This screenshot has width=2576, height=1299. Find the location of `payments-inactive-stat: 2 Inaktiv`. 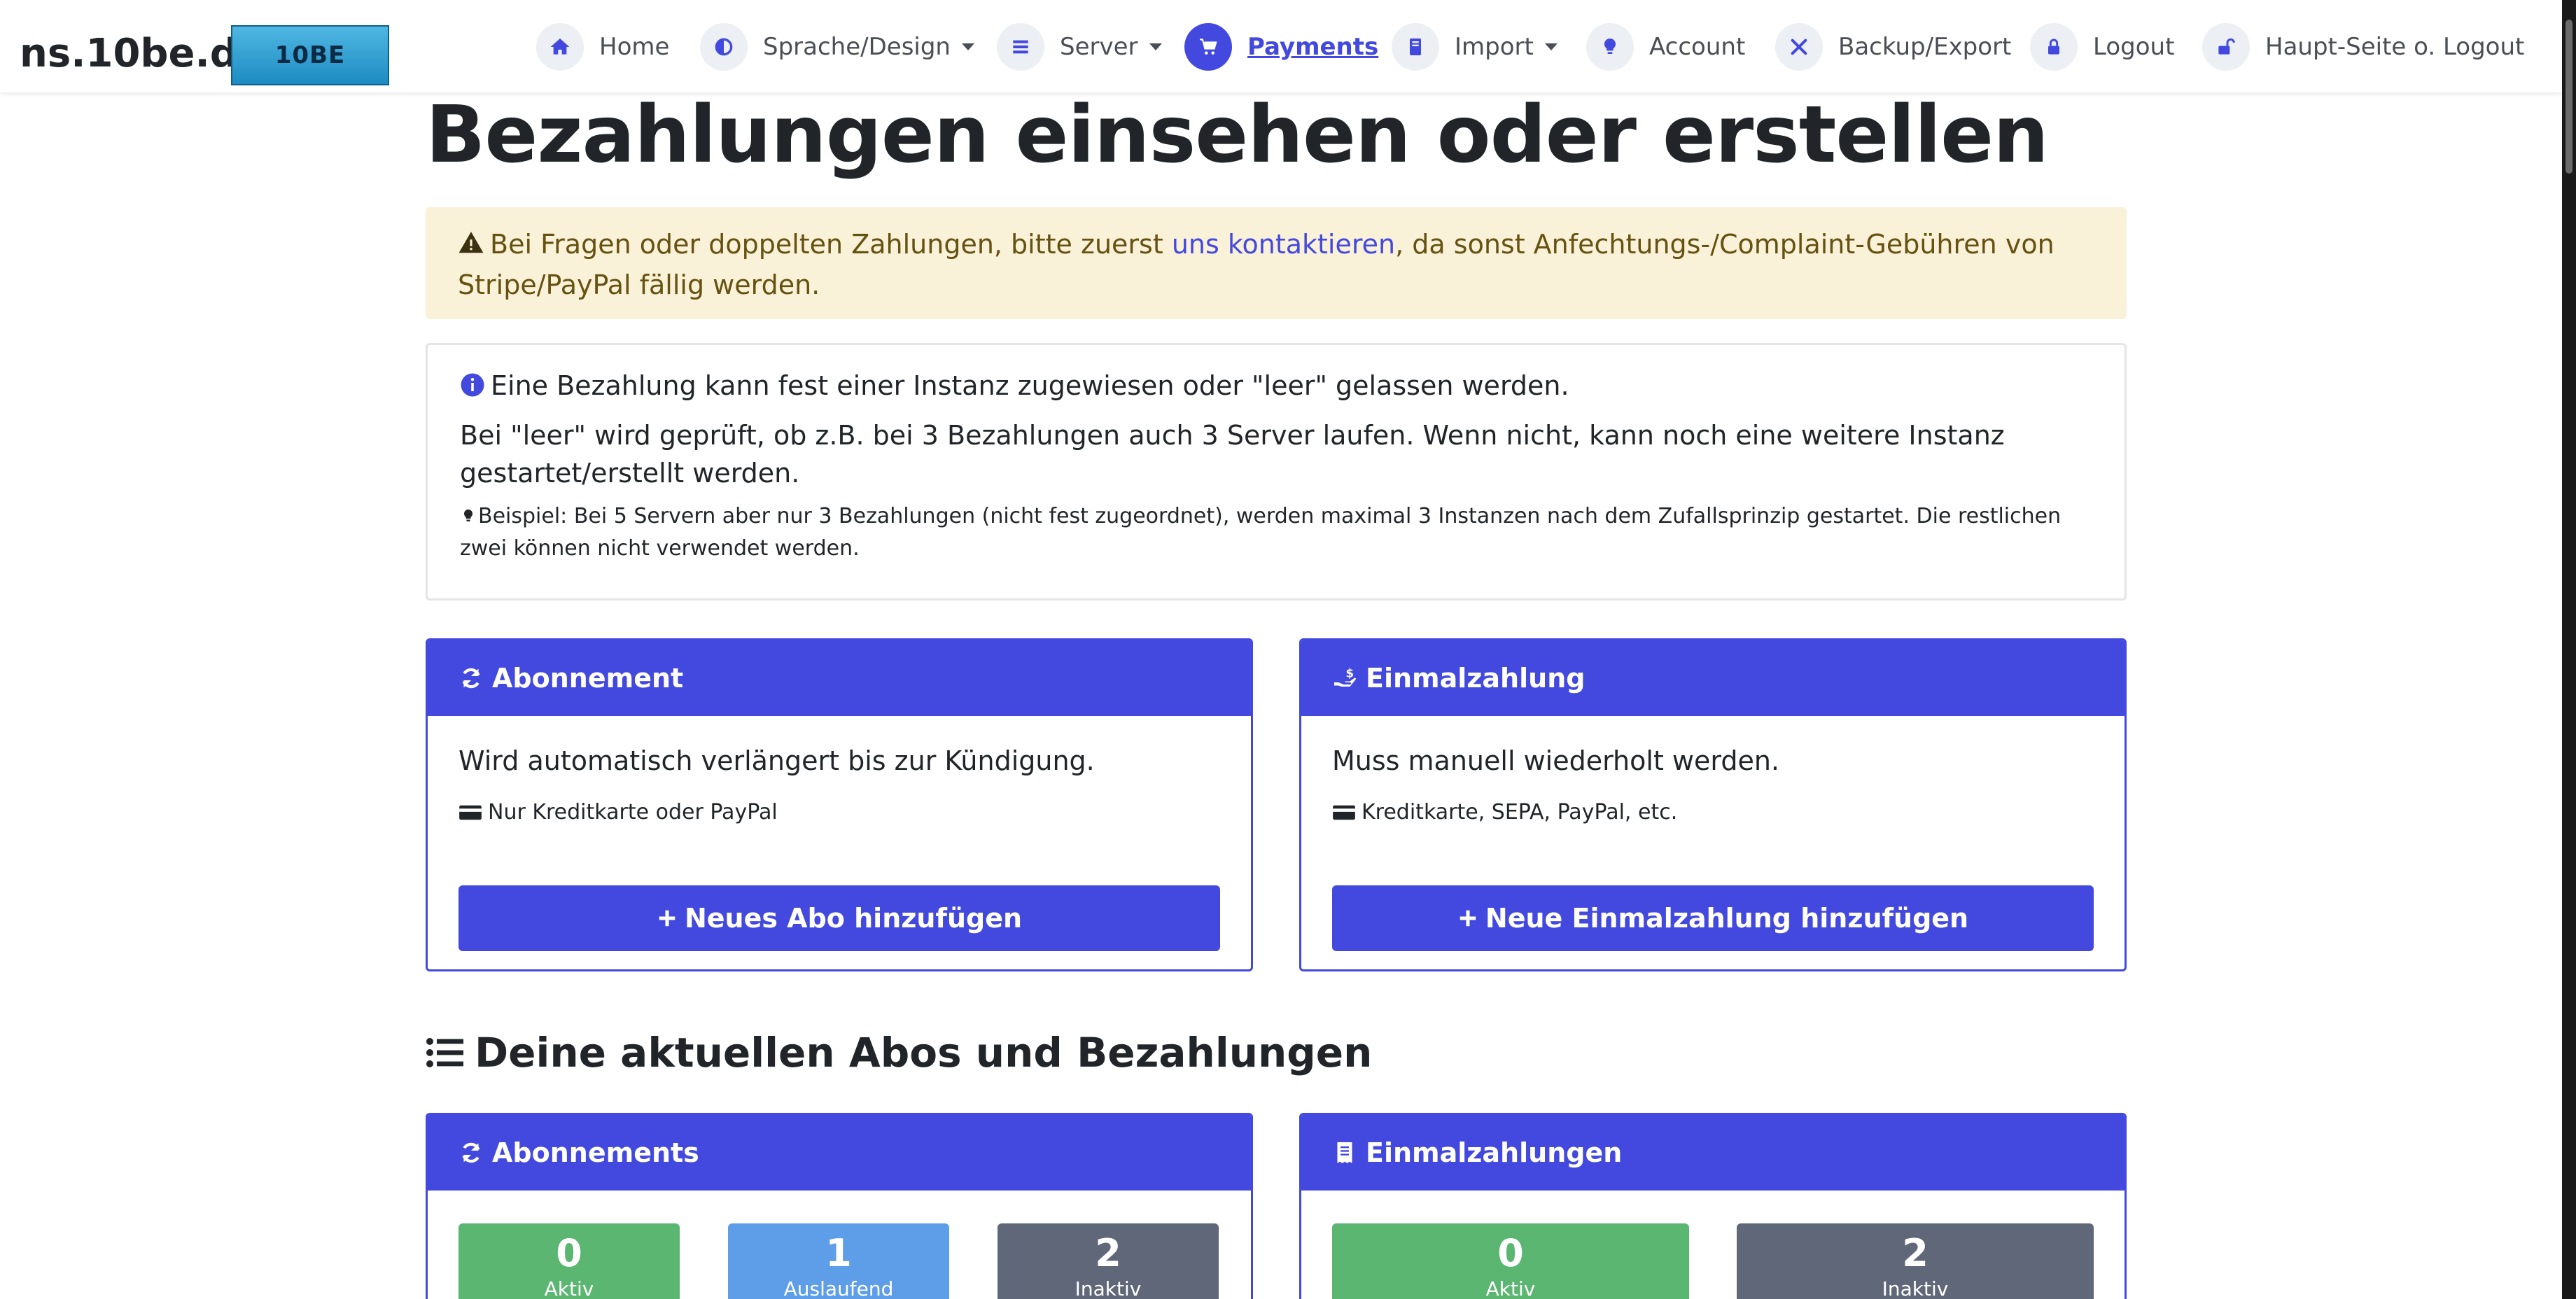

payments-inactive-stat: 2 Inaktiv is located at coordinates (1915, 1261).